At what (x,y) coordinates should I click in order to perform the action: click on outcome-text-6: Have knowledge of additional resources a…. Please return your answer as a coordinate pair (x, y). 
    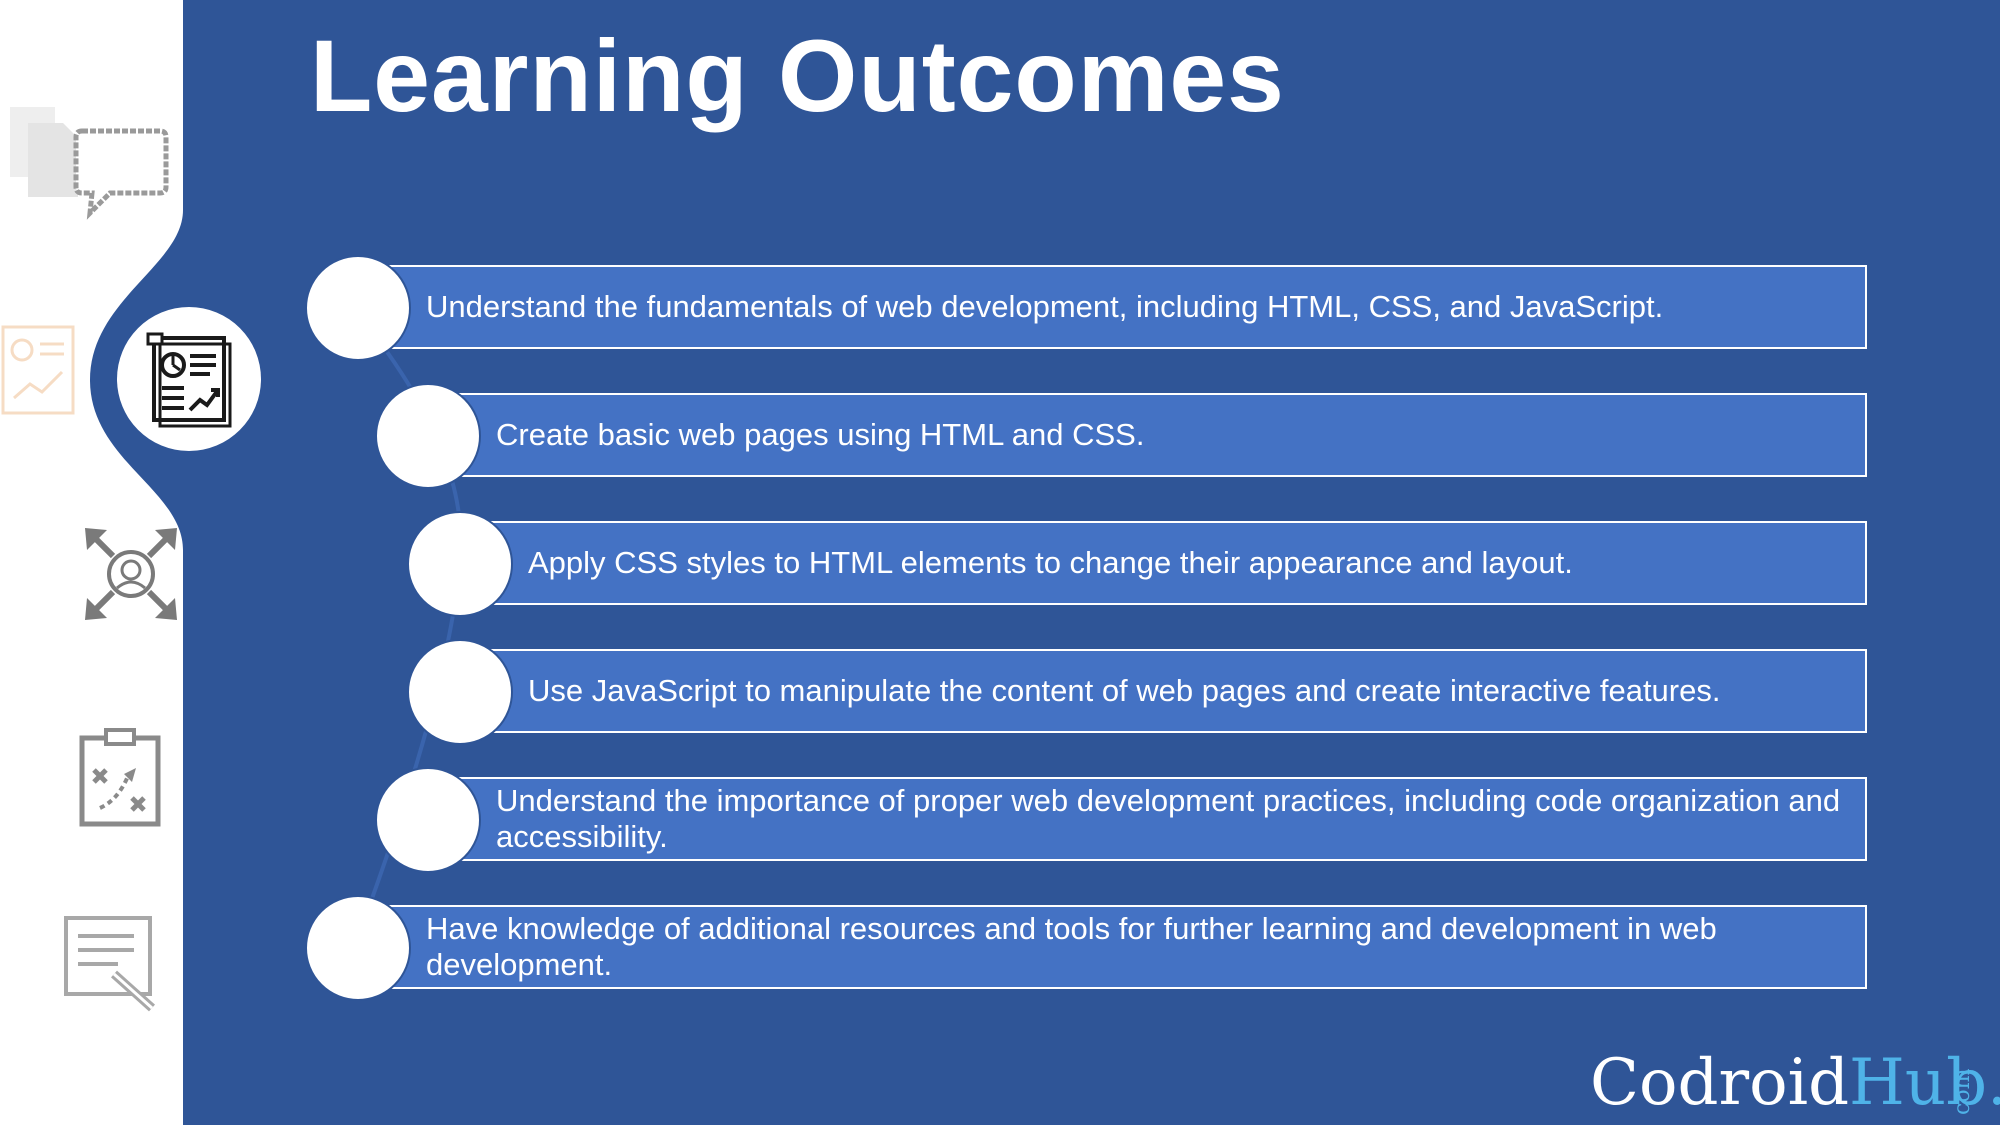
    Looking at the image, I should click on (1071, 946).